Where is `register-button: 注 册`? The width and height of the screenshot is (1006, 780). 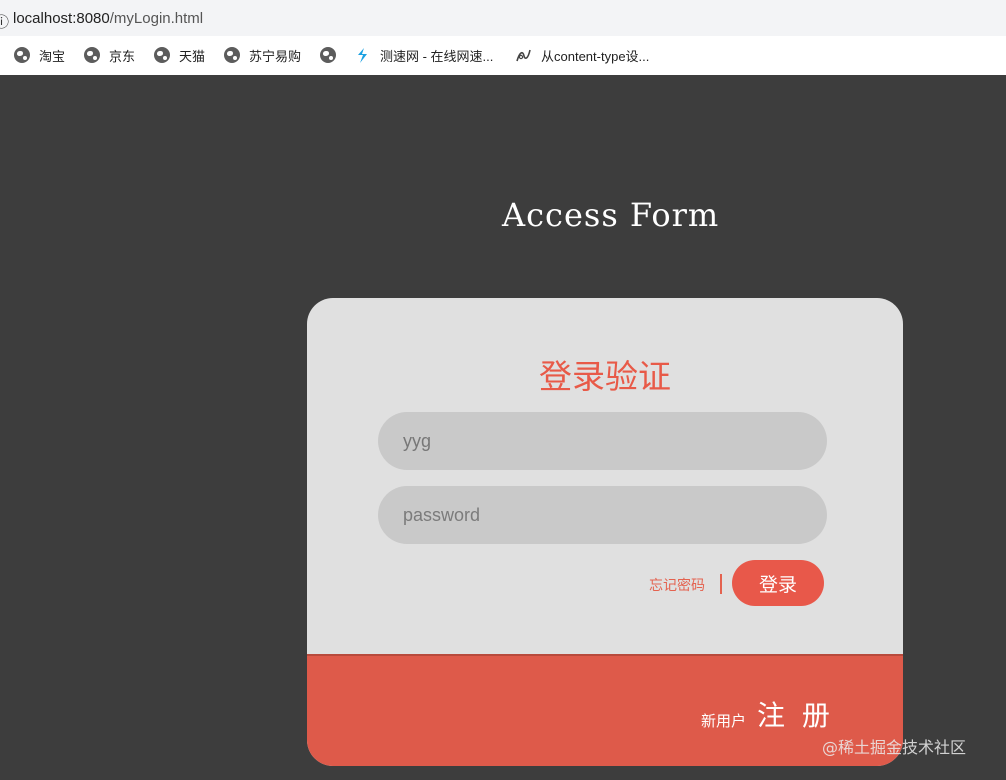
register-button: 注 册 is located at coordinates (795, 714).